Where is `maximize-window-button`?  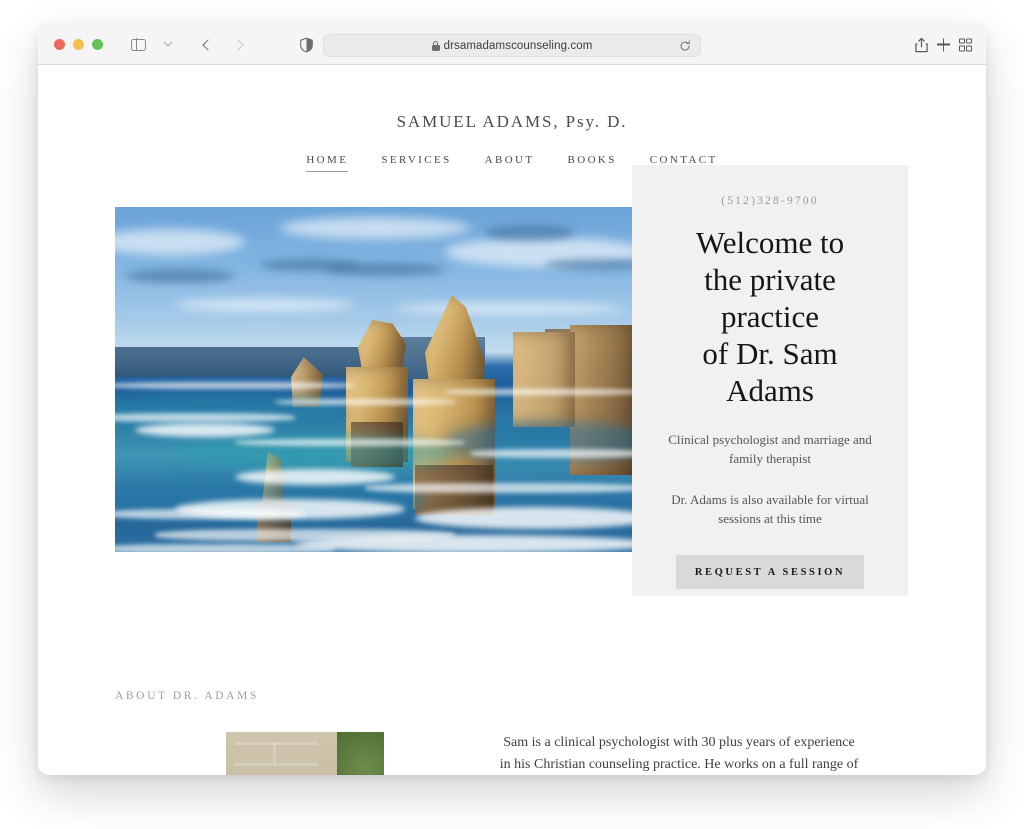 maximize-window-button is located at coordinates (97, 44).